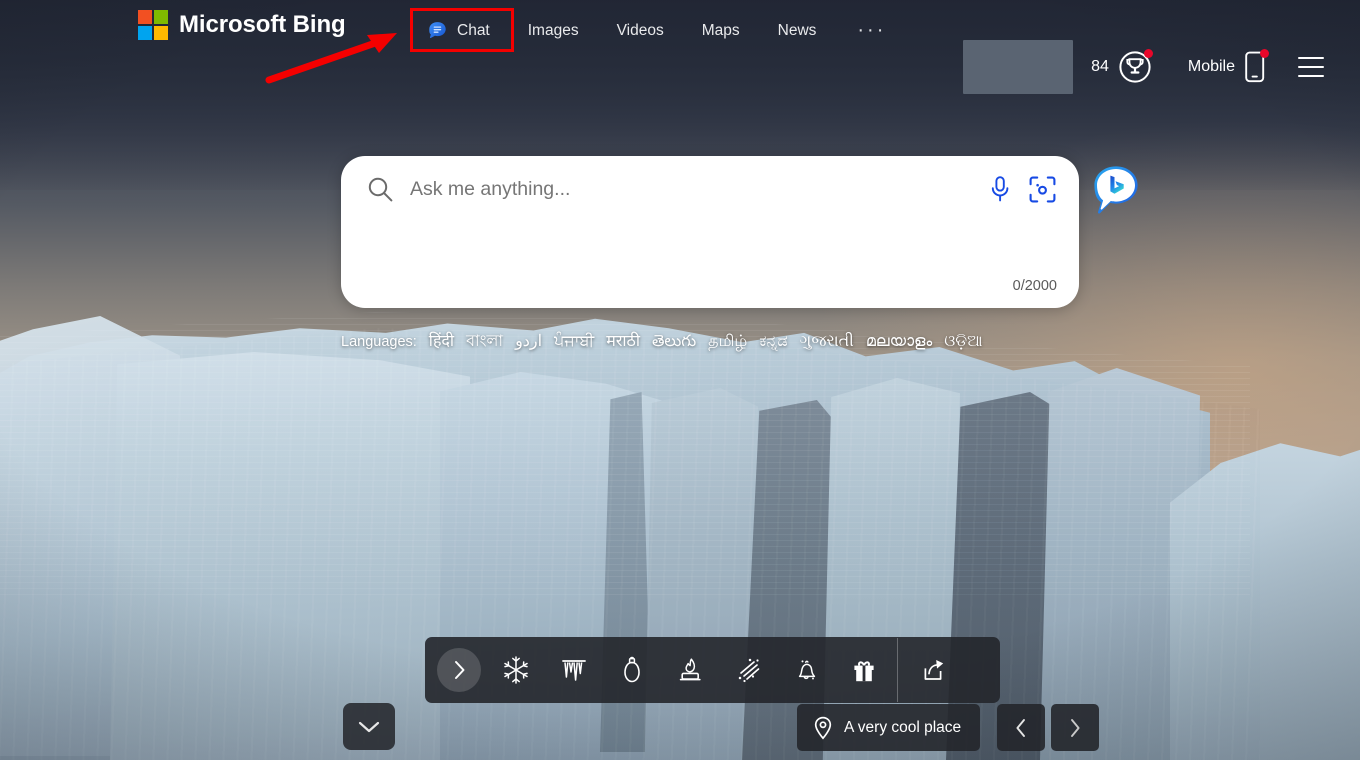 This screenshot has width=1360, height=760. Describe the element at coordinates (899, 342) in the screenshot. I see `language-malayalam: മലയാളം` at that location.